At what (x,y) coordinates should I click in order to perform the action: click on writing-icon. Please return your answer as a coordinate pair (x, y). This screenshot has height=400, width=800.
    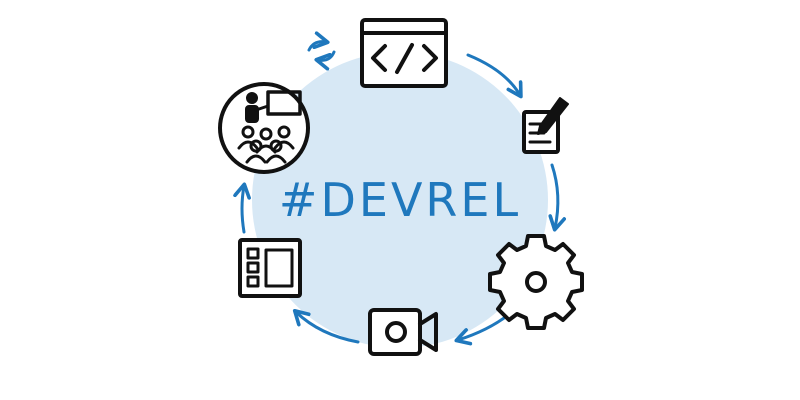
    Looking at the image, I should click on (545, 125).